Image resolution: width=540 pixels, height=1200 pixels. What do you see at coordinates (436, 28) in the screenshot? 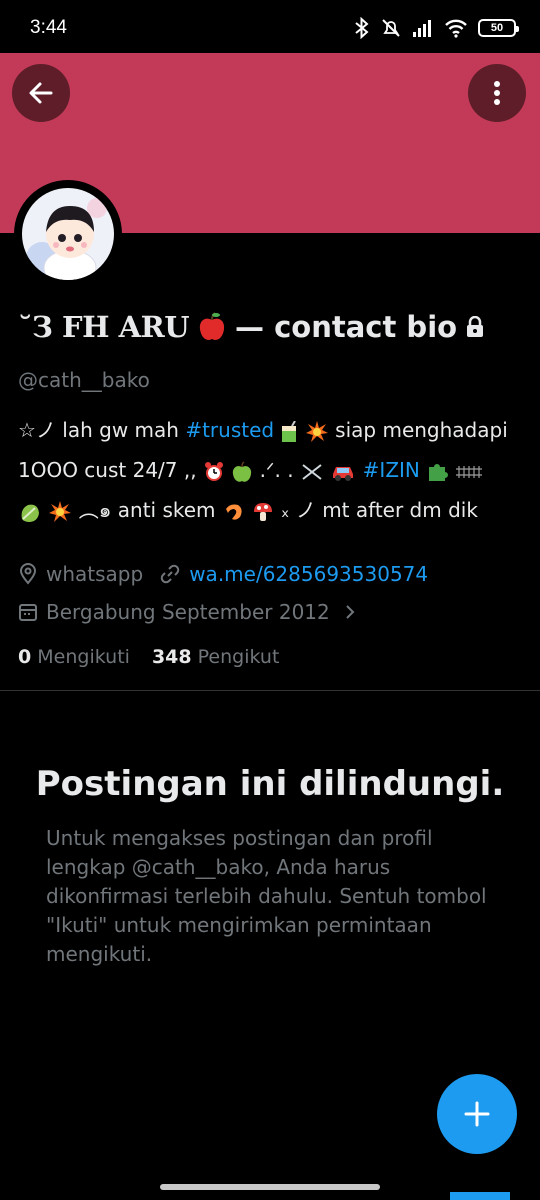
I see `status-icons: 50` at bounding box center [436, 28].